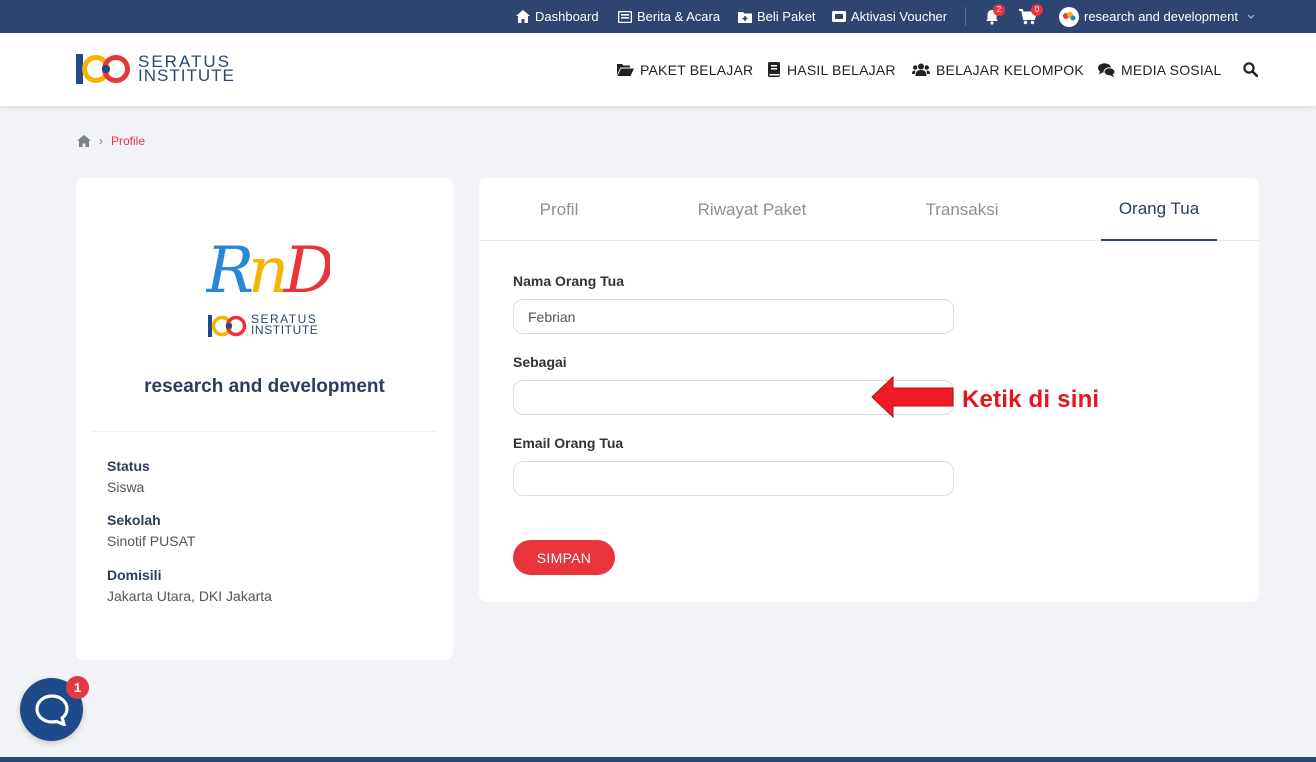 The height and width of the screenshot is (762, 1316). Describe the element at coordinates (1251, 16) in the screenshot. I see `chevron-down-icon` at that location.